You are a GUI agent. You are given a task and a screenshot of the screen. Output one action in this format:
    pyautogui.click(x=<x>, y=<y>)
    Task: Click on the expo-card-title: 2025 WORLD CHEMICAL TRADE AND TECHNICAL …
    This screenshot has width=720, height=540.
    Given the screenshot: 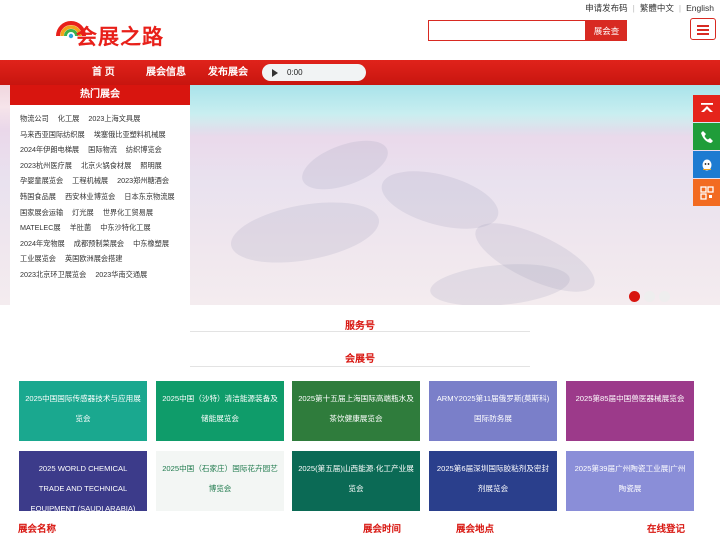 What is the action you would take?
    pyautogui.click(x=83, y=487)
    